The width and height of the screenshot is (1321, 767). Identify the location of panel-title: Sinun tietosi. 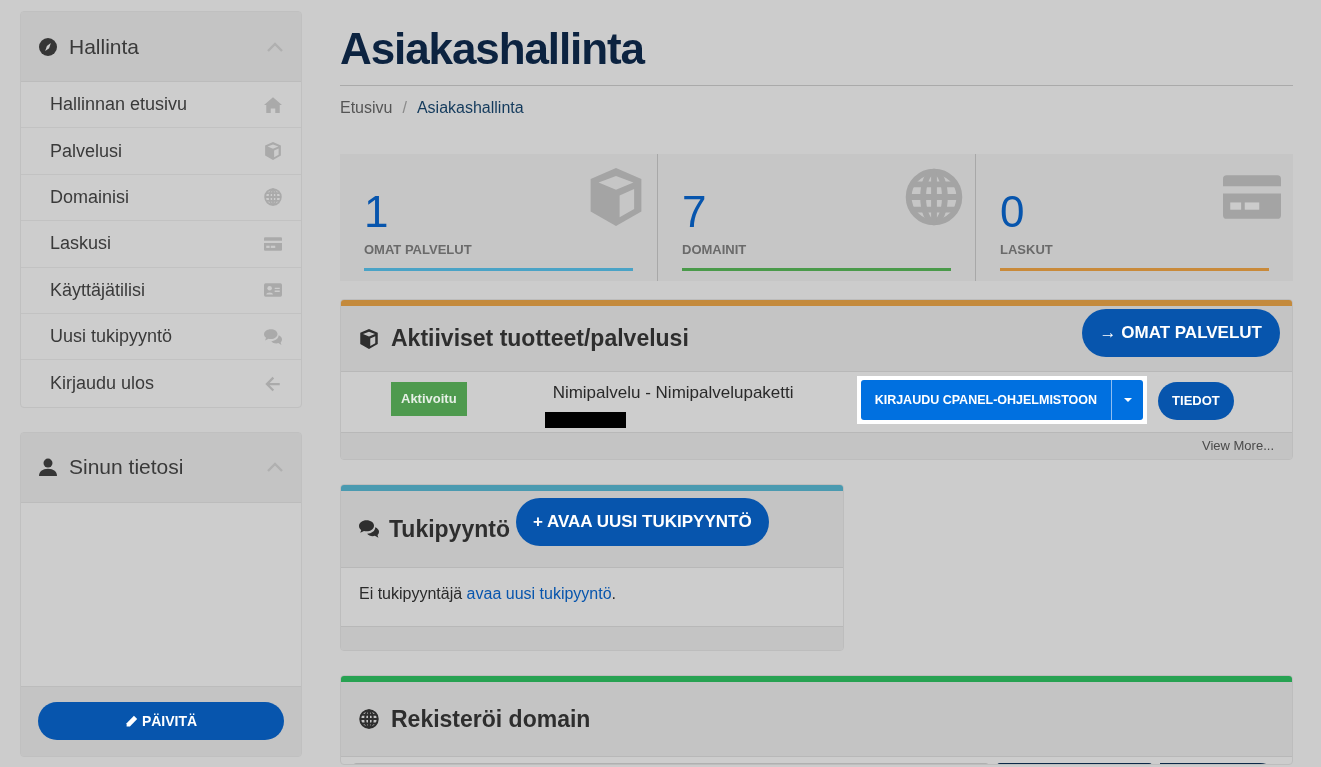
(127, 467).